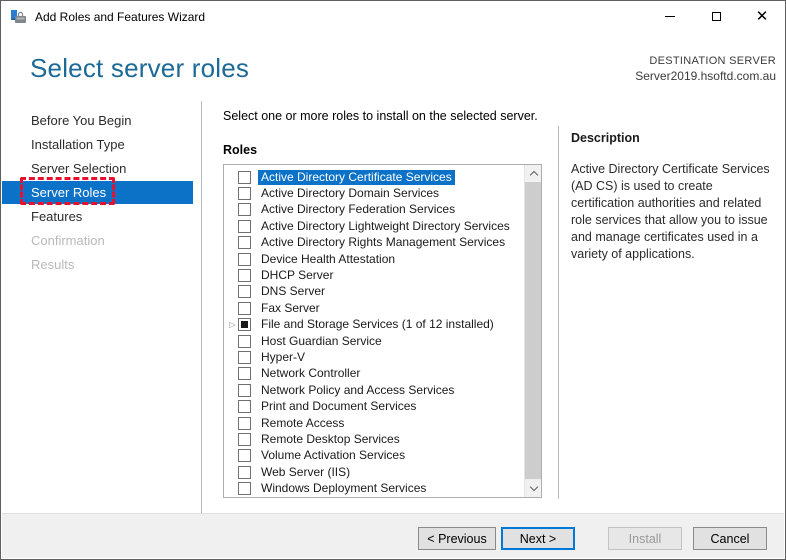 The width and height of the screenshot is (786, 560). I want to click on scroll-up-button, so click(533, 173).